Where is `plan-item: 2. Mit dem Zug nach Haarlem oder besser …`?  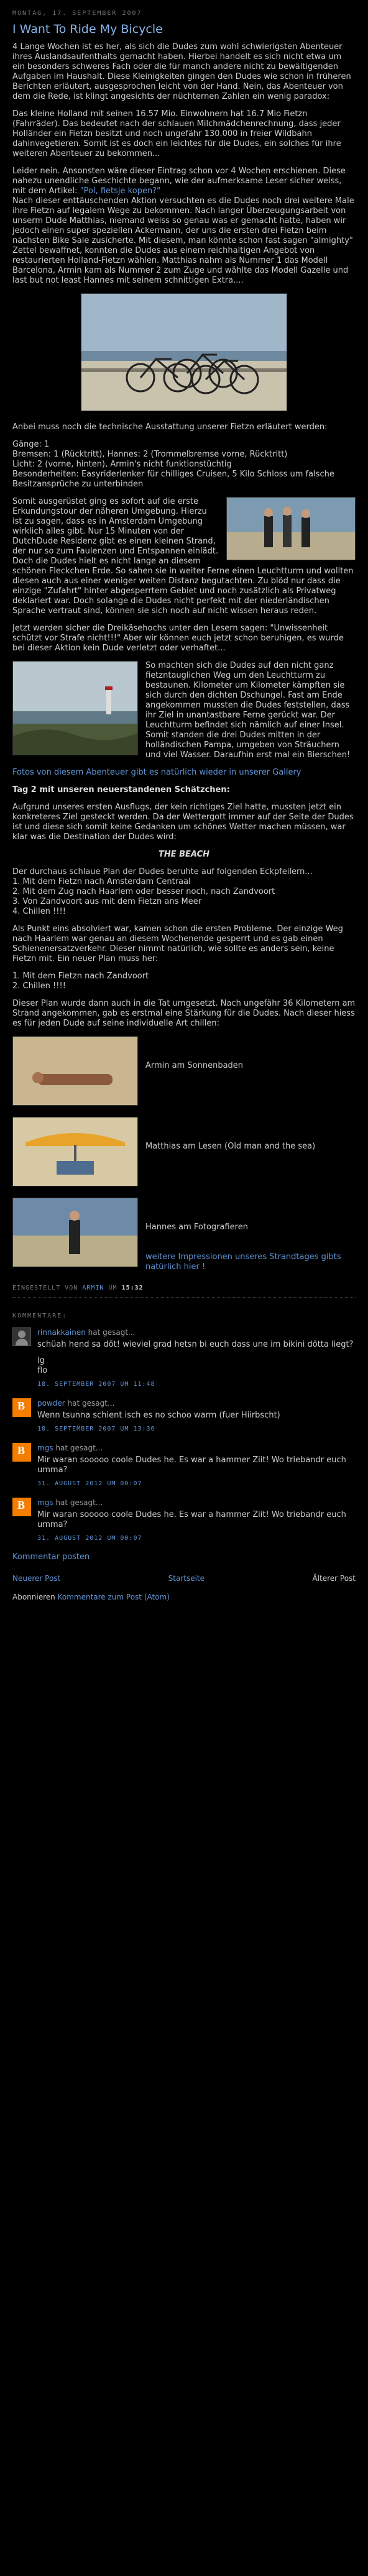 plan-item: 2. Mit dem Zug nach Haarlem oder besser … is located at coordinates (143, 891).